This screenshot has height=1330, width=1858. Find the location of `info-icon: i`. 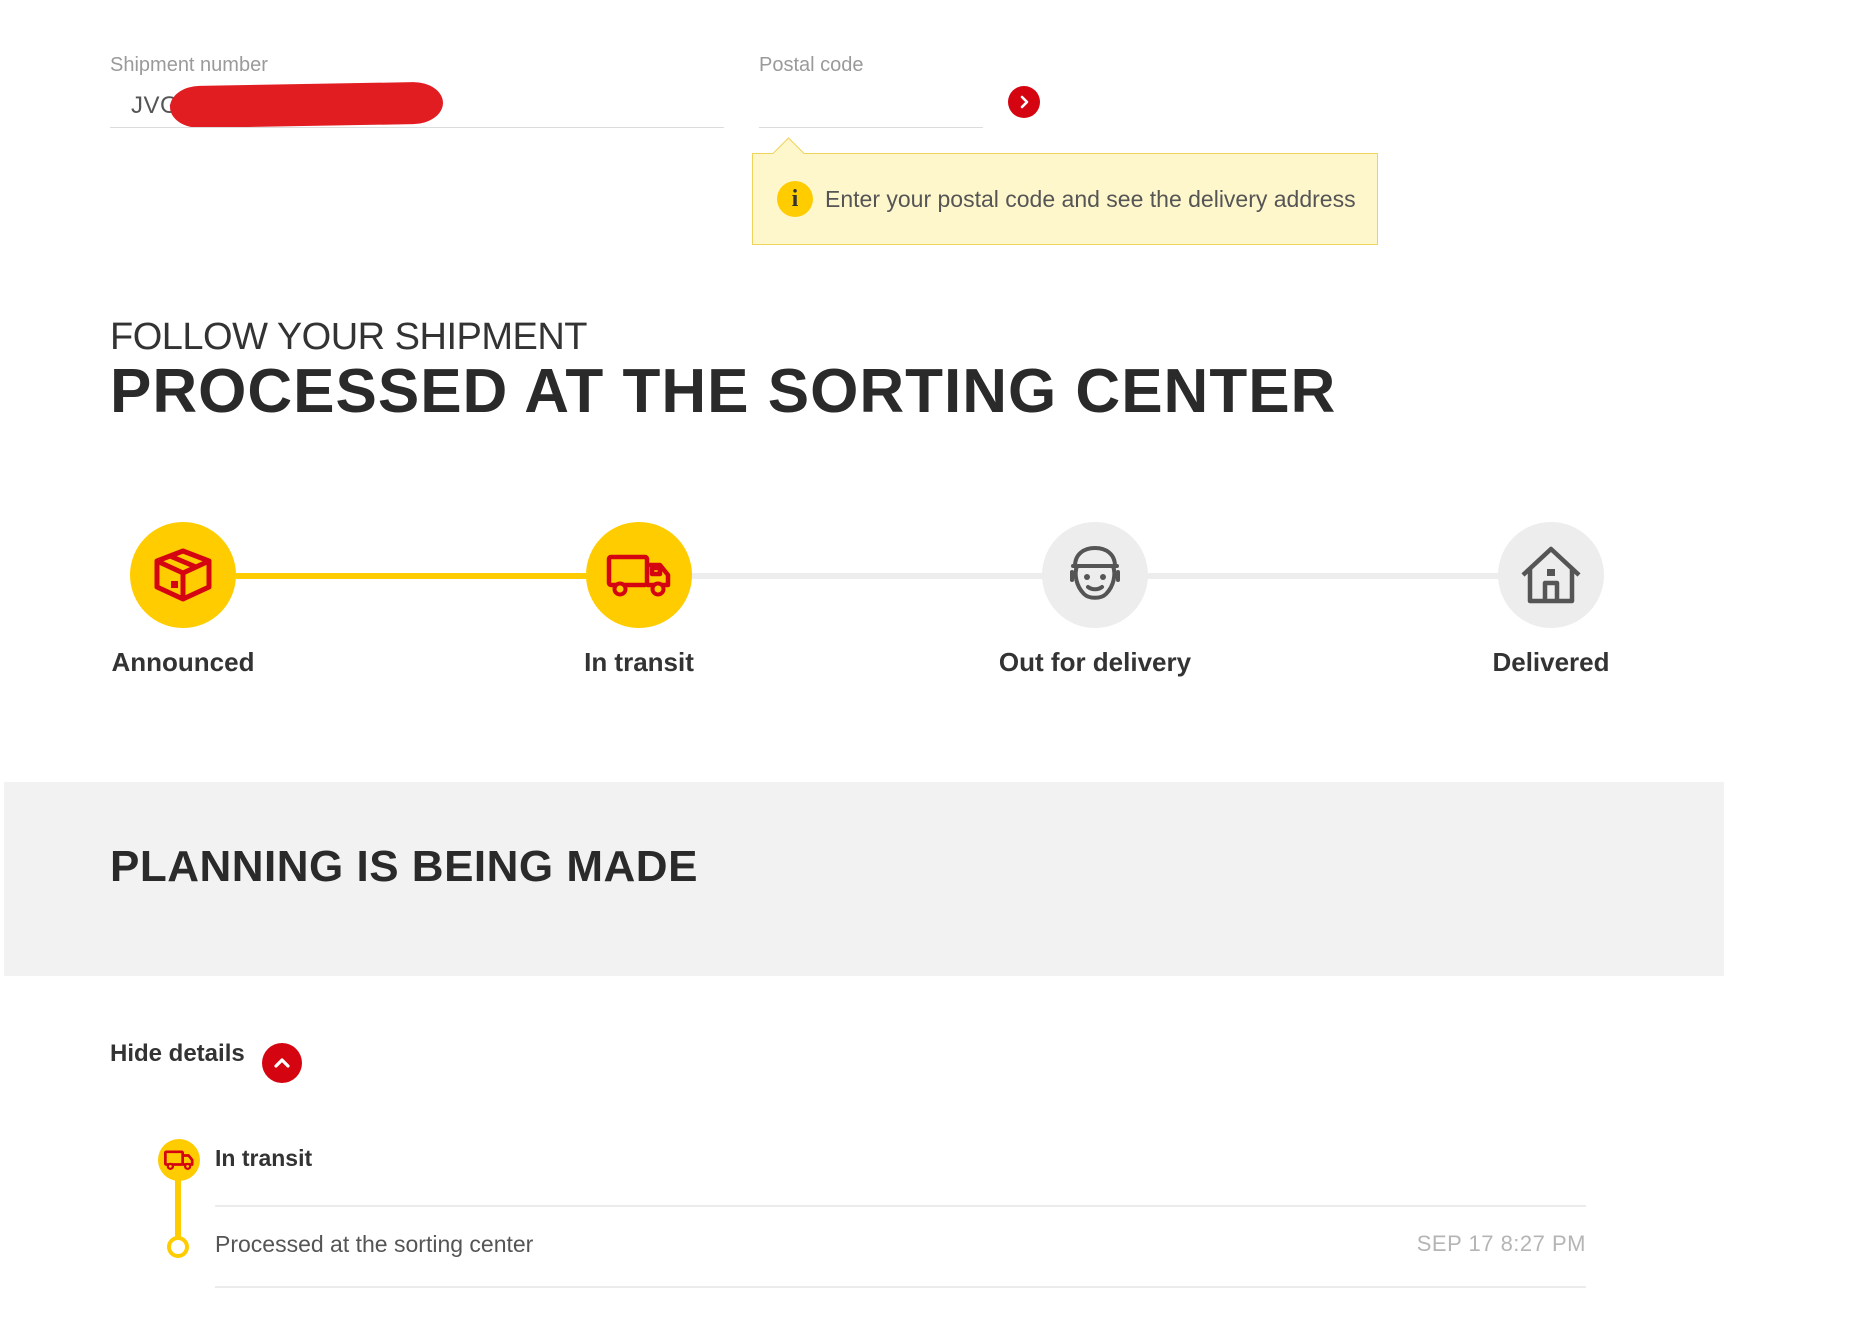

info-icon: i is located at coordinates (795, 199).